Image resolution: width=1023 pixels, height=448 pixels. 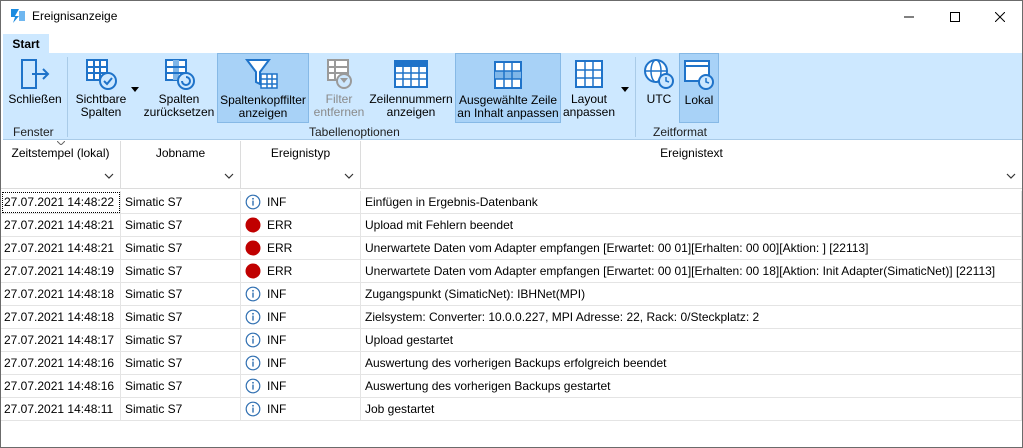 What do you see at coordinates (301, 153) in the screenshot?
I see `column-header-type: Ereignistyp` at bounding box center [301, 153].